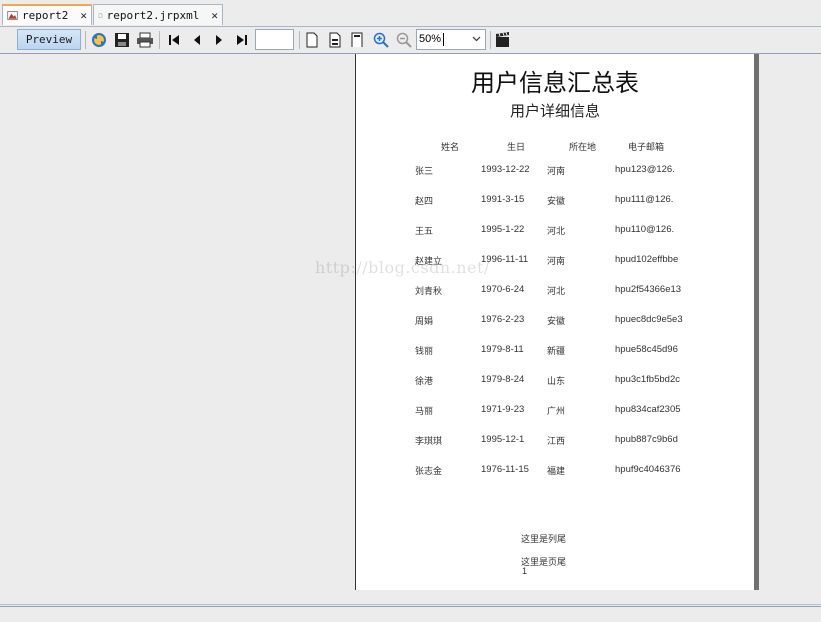 This screenshot has height=622, width=821. I want to click on save-button, so click(122, 40).